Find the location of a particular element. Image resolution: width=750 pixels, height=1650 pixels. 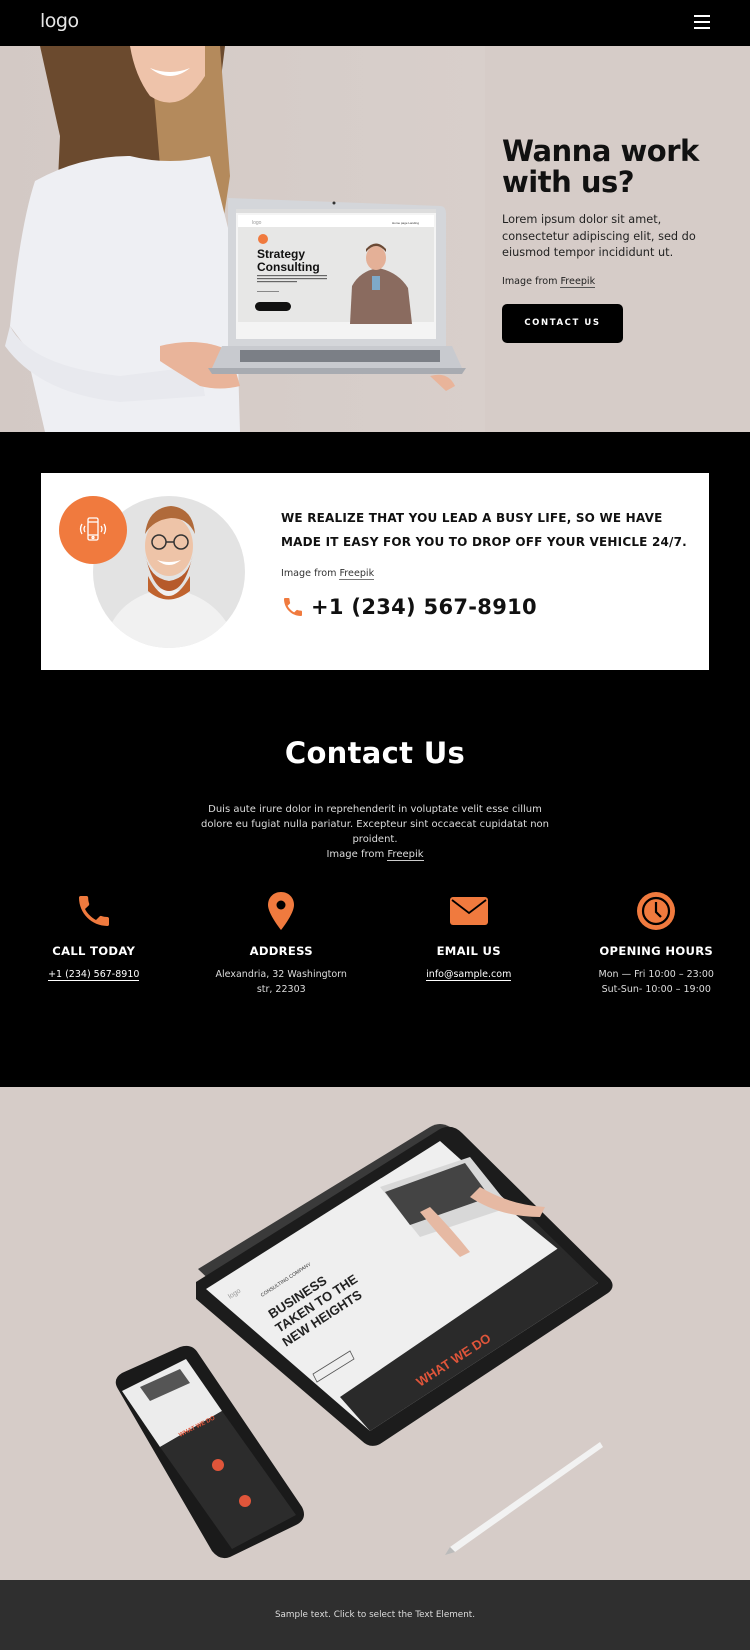

hamburger-menu-icon is located at coordinates (702, 22).